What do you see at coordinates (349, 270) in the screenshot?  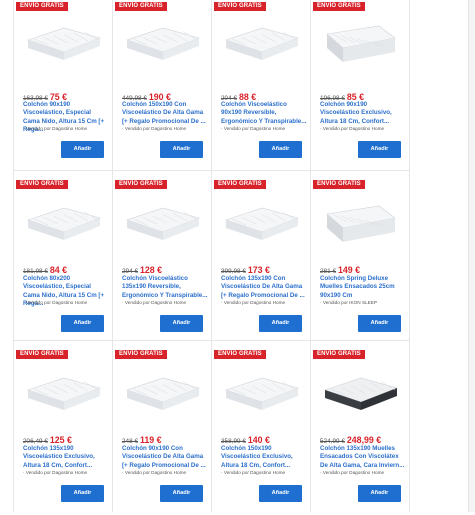 I see `sale-price: 149 €` at bounding box center [349, 270].